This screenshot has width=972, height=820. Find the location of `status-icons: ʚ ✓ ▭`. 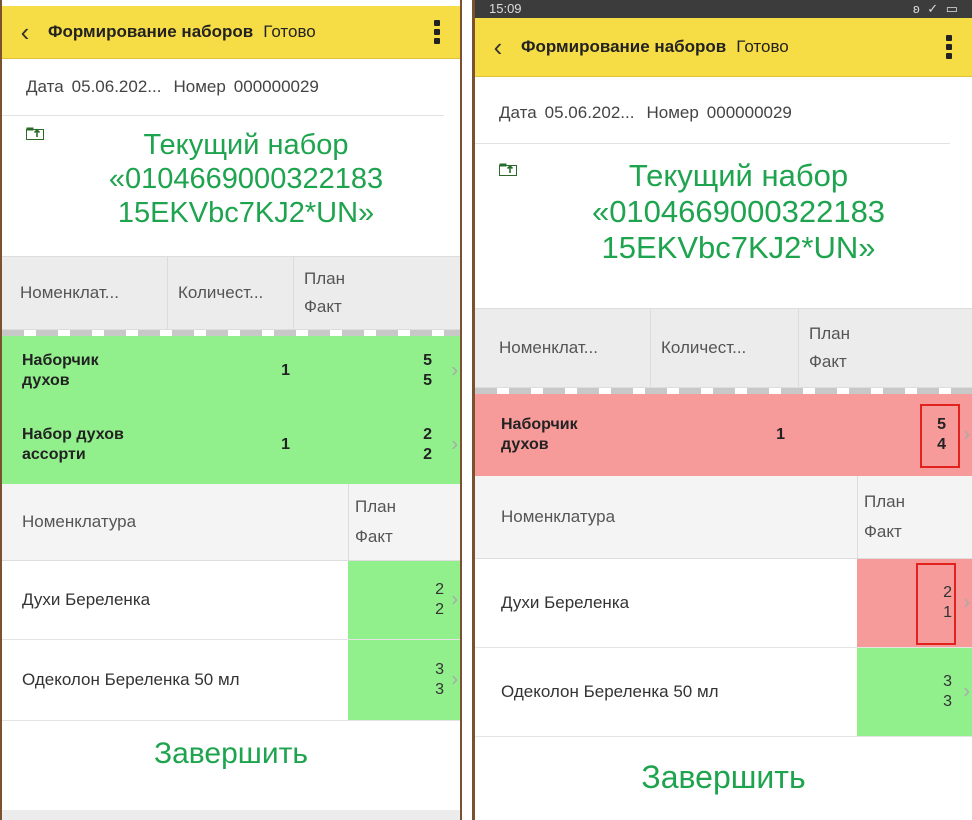

status-icons: ʚ ✓ ▭ is located at coordinates (936, 8).